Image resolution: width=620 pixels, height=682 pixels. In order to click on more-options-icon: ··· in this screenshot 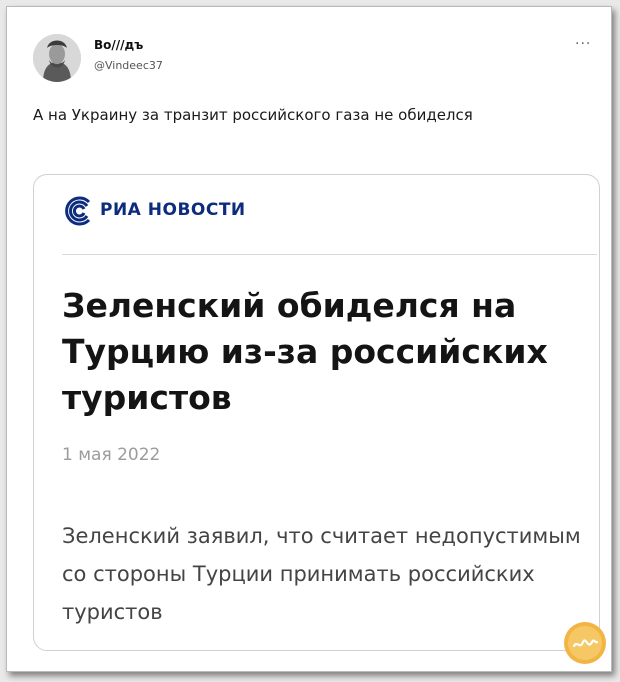, I will do `click(583, 44)`.